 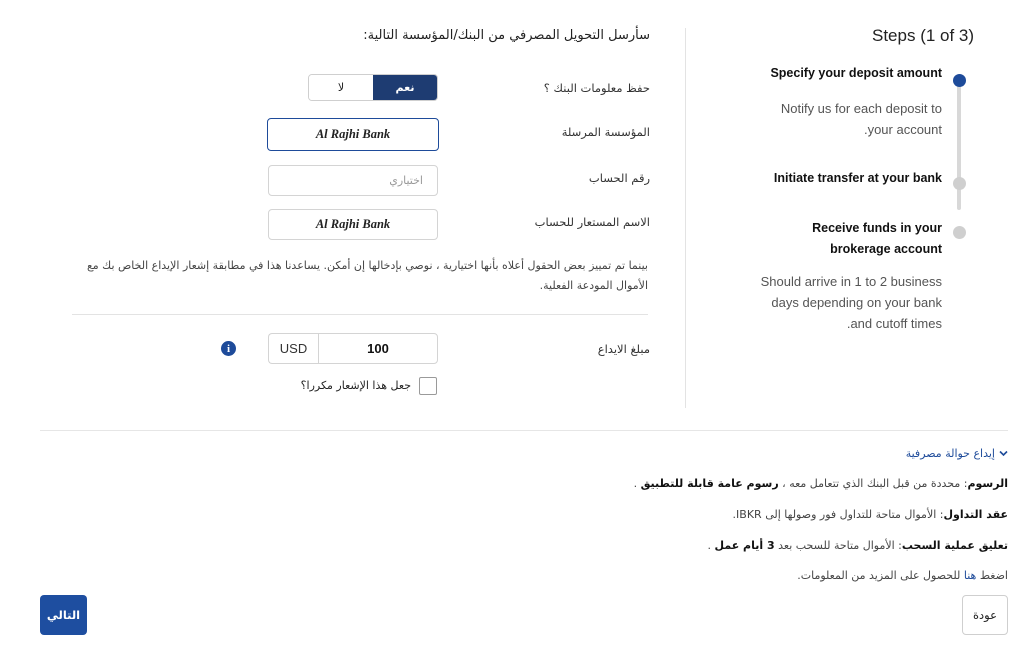 I want to click on wire-deposit-link: إيداع حوالة مصرفية, so click(x=957, y=453).